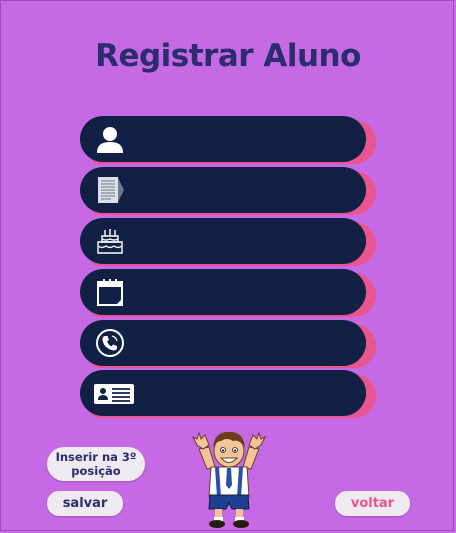  What do you see at coordinates (96, 464) in the screenshot?
I see `insert-third-position-button: Inserir na 3º posição` at bounding box center [96, 464].